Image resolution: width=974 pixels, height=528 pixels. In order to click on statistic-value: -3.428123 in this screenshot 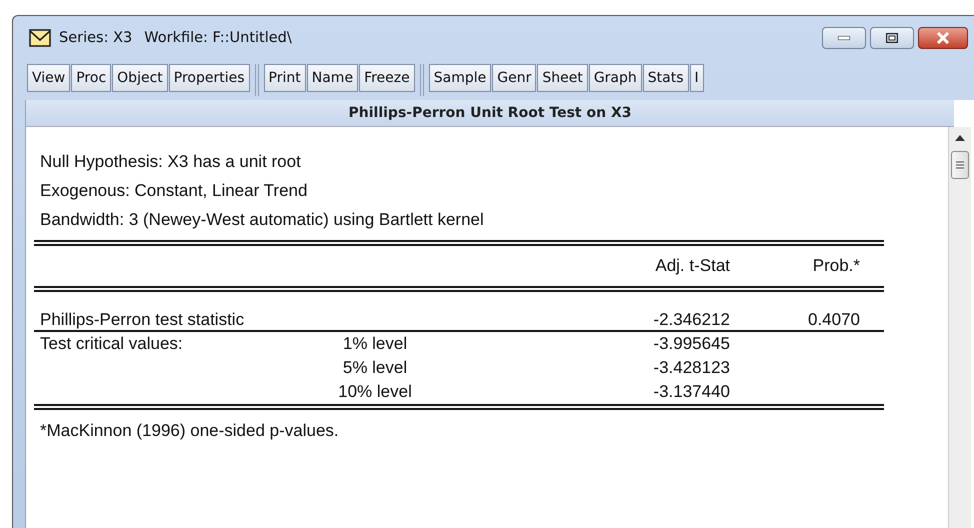, I will do `click(691, 367)`.